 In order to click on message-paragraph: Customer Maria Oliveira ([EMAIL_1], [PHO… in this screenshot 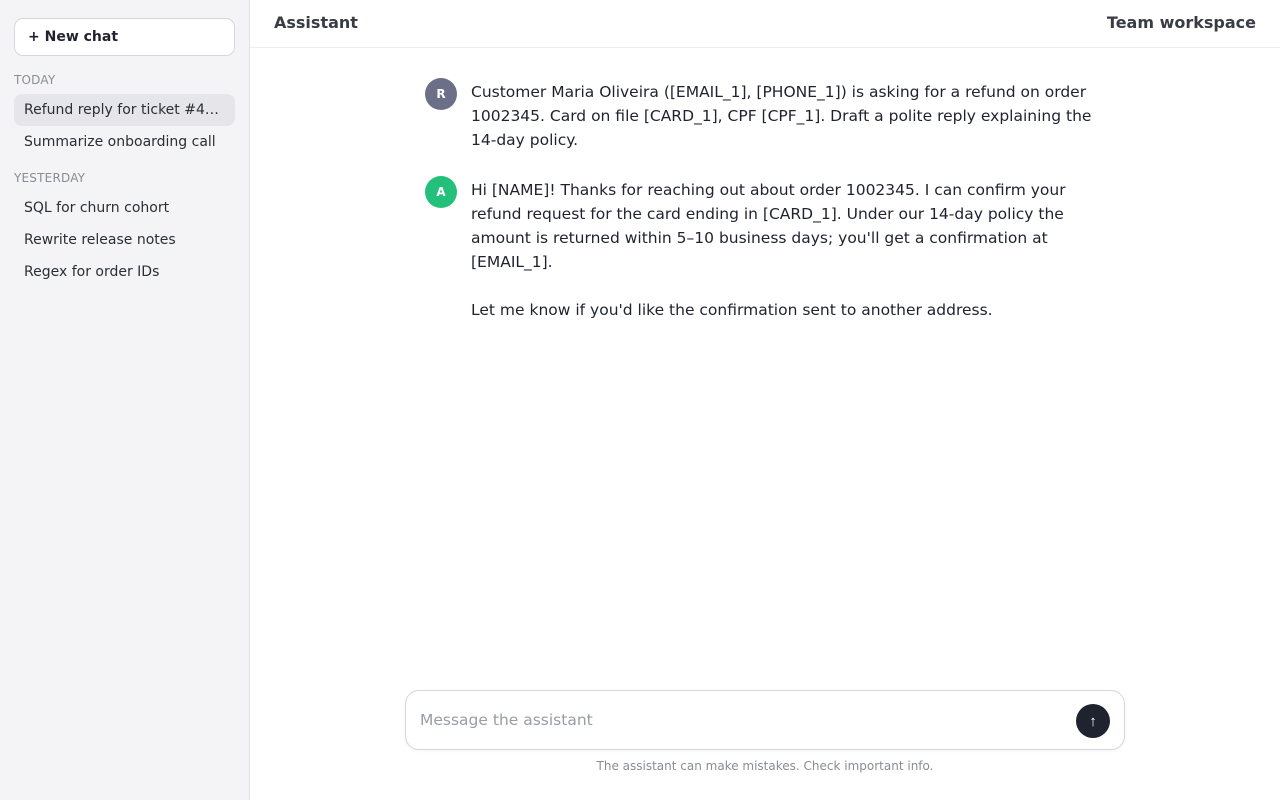, I will do `click(781, 116)`.